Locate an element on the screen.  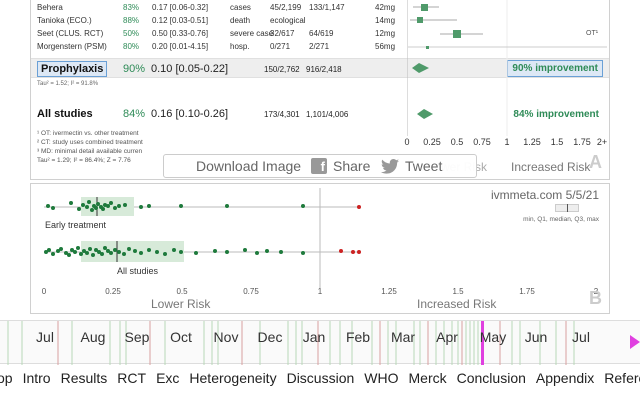
nav-item-who: WHO is located at coordinates (381, 380).